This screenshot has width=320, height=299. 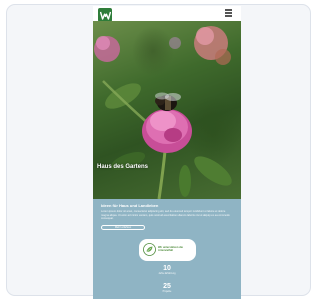 What do you see at coordinates (149, 249) in the screenshot?
I see `leaf-seal-icon` at bounding box center [149, 249].